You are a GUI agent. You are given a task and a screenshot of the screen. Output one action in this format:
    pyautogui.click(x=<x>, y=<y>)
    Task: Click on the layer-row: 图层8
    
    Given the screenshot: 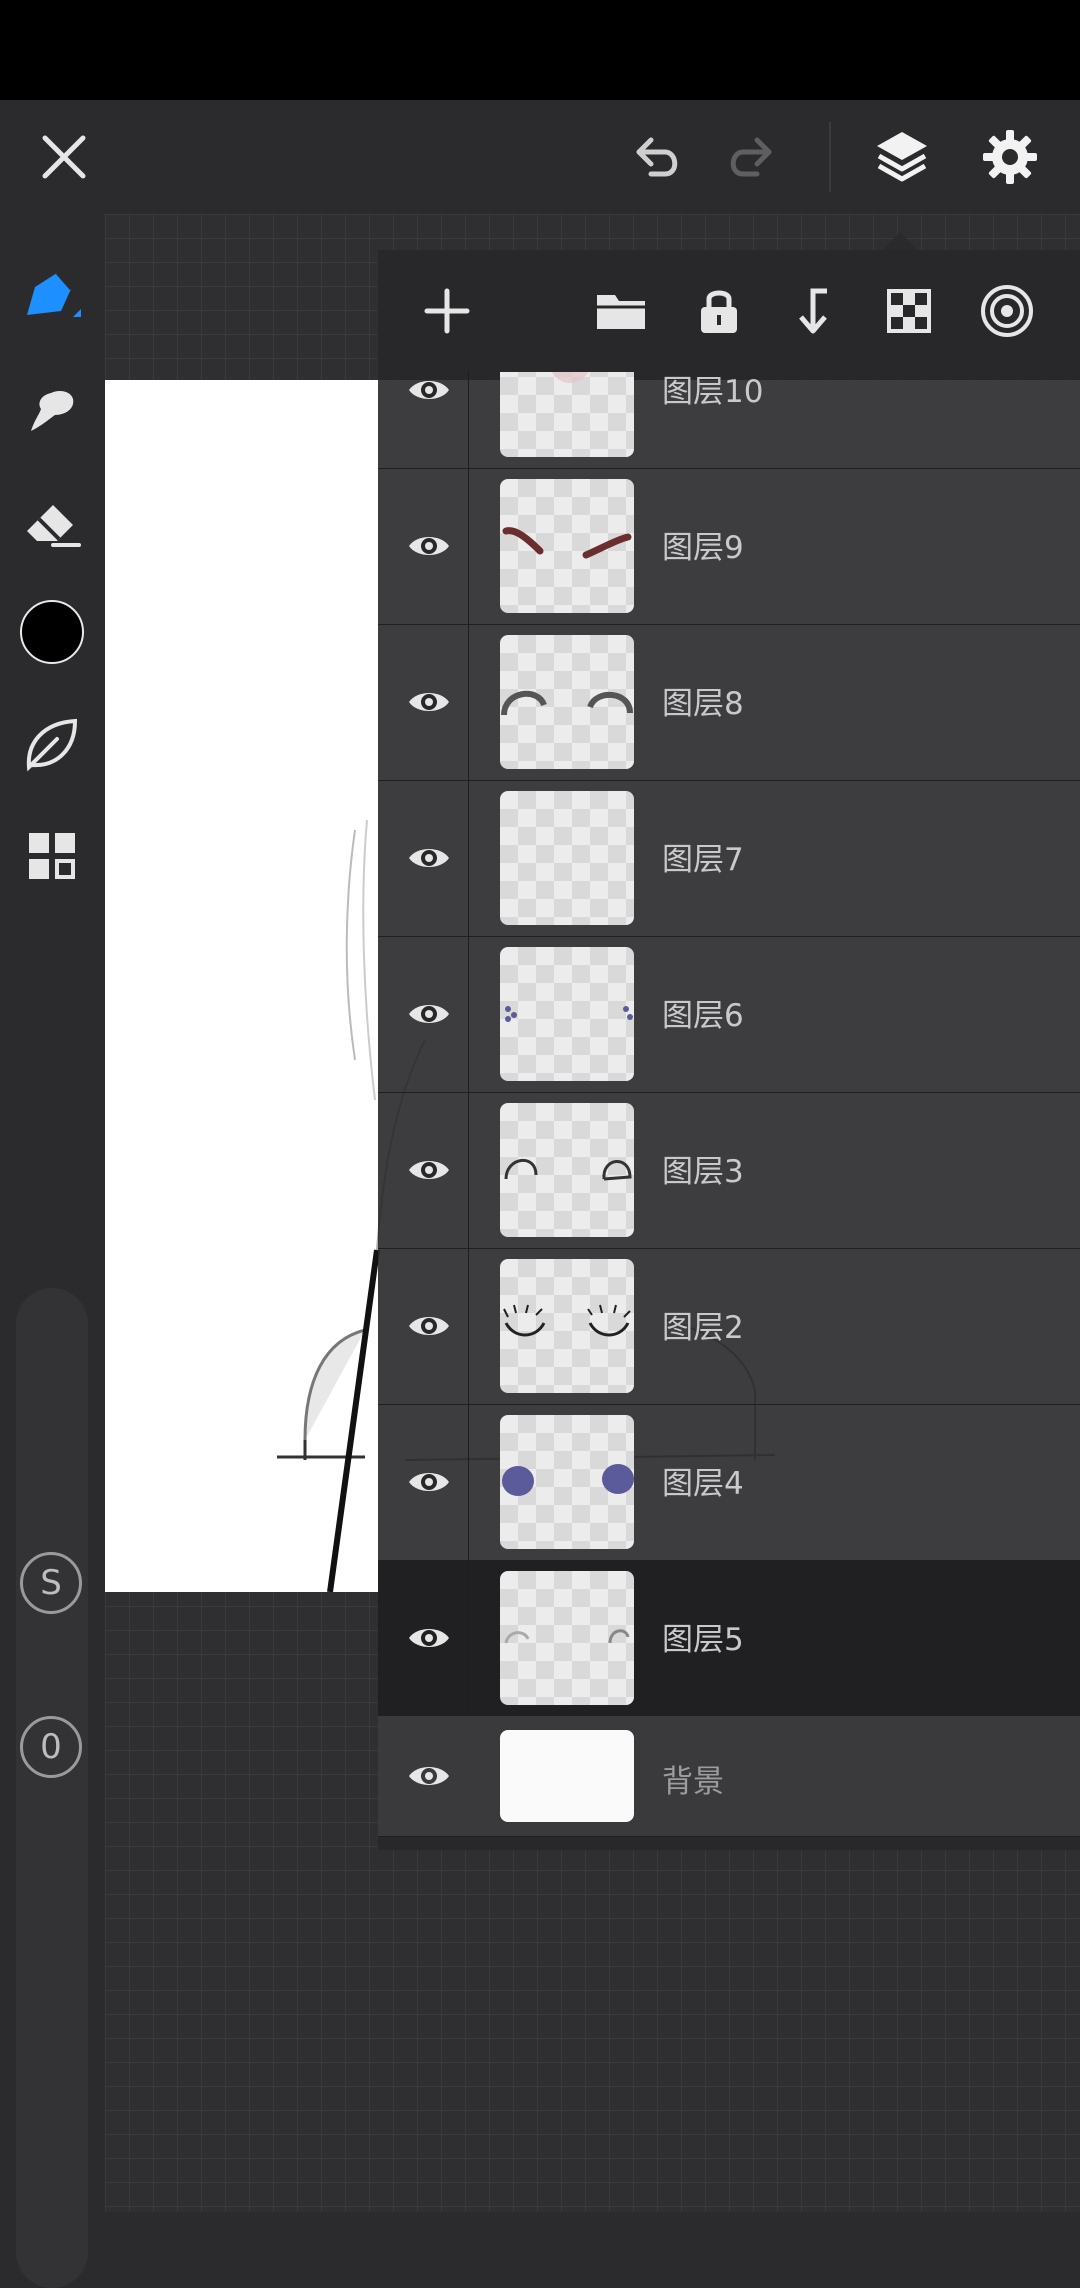 What is the action you would take?
    pyautogui.click(x=729, y=702)
    